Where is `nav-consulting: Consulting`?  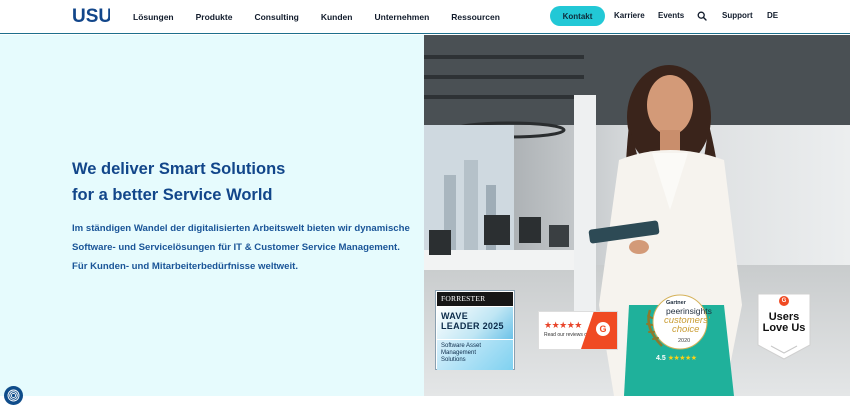
nav-consulting: Consulting is located at coordinates (276, 17).